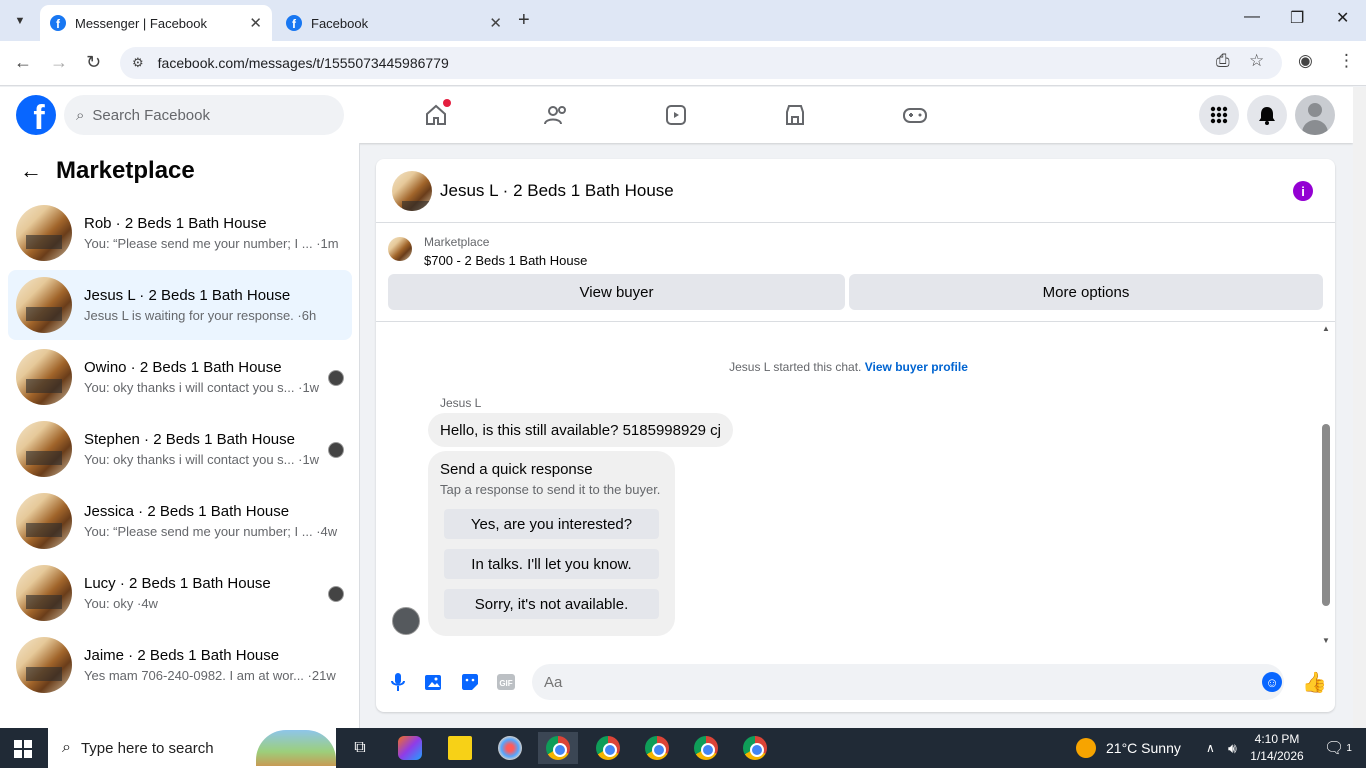 This screenshot has height=768, width=1366. What do you see at coordinates (505, 260) in the screenshot?
I see `listing-price: $700 - 2 Beds 1 Bath House` at bounding box center [505, 260].